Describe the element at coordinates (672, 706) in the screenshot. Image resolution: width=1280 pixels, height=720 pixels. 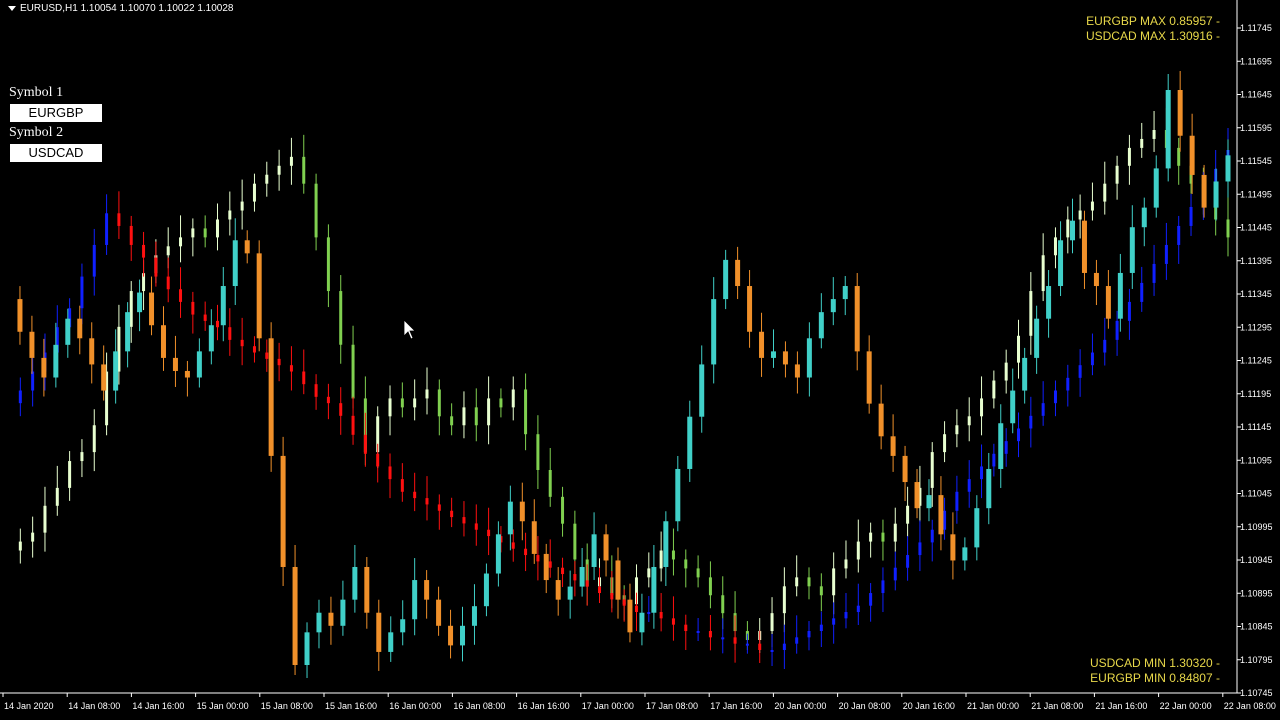
I see `x-tick-label: 17 Jan 08:00` at that location.